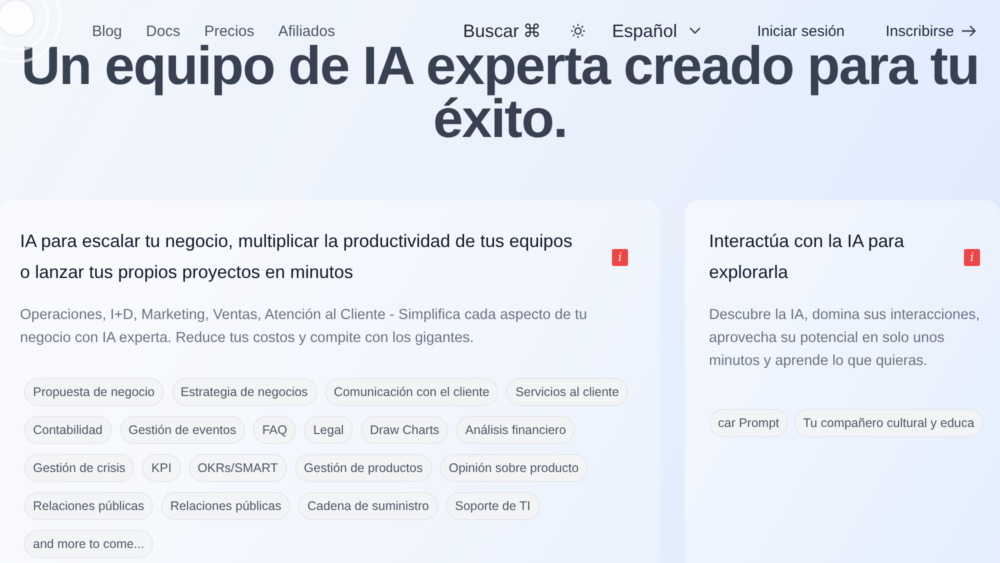  What do you see at coordinates (304, 327) in the screenshot?
I see `card-description: Operaciones, I+D, Marketing, Ventas, Atención al Cliente - Simplifica cada aspecto de tu negocio con IA experta. Reduce tus costos y compite con los gigantes.` at bounding box center [304, 327].